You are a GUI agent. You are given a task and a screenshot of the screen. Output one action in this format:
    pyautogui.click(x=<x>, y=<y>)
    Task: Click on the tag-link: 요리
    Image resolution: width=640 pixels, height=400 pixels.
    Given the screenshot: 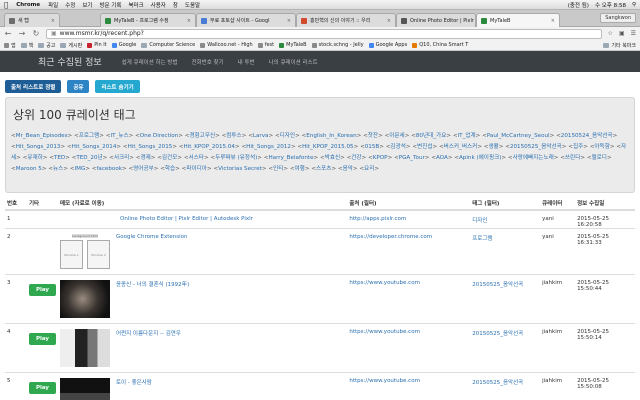 What is the action you would take?
    pyautogui.click(x=369, y=169)
    